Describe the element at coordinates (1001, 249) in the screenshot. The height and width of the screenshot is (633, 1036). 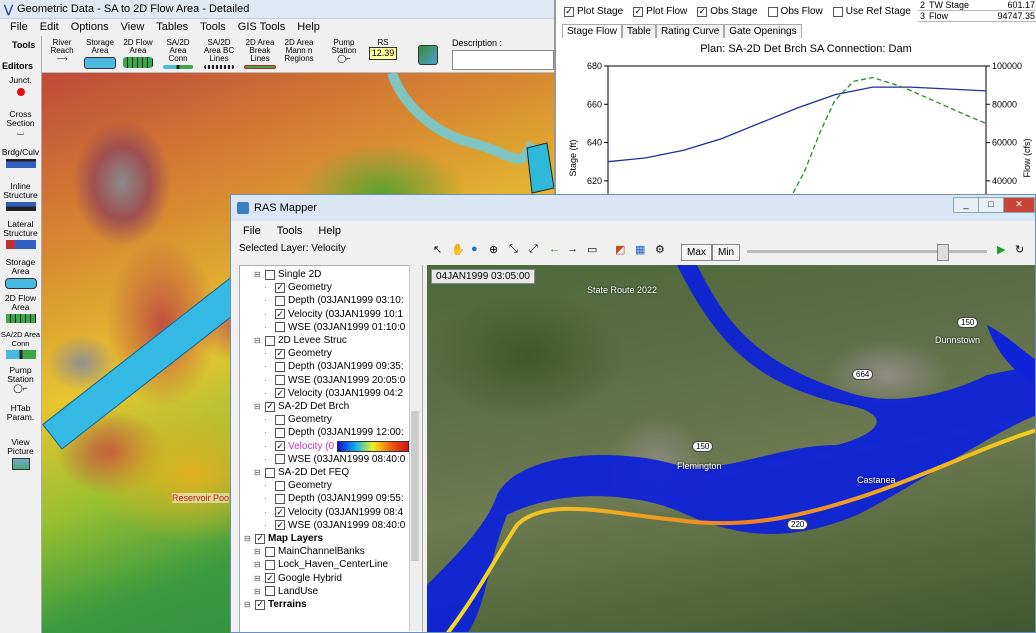
I see `play-icon: ▶` at that location.